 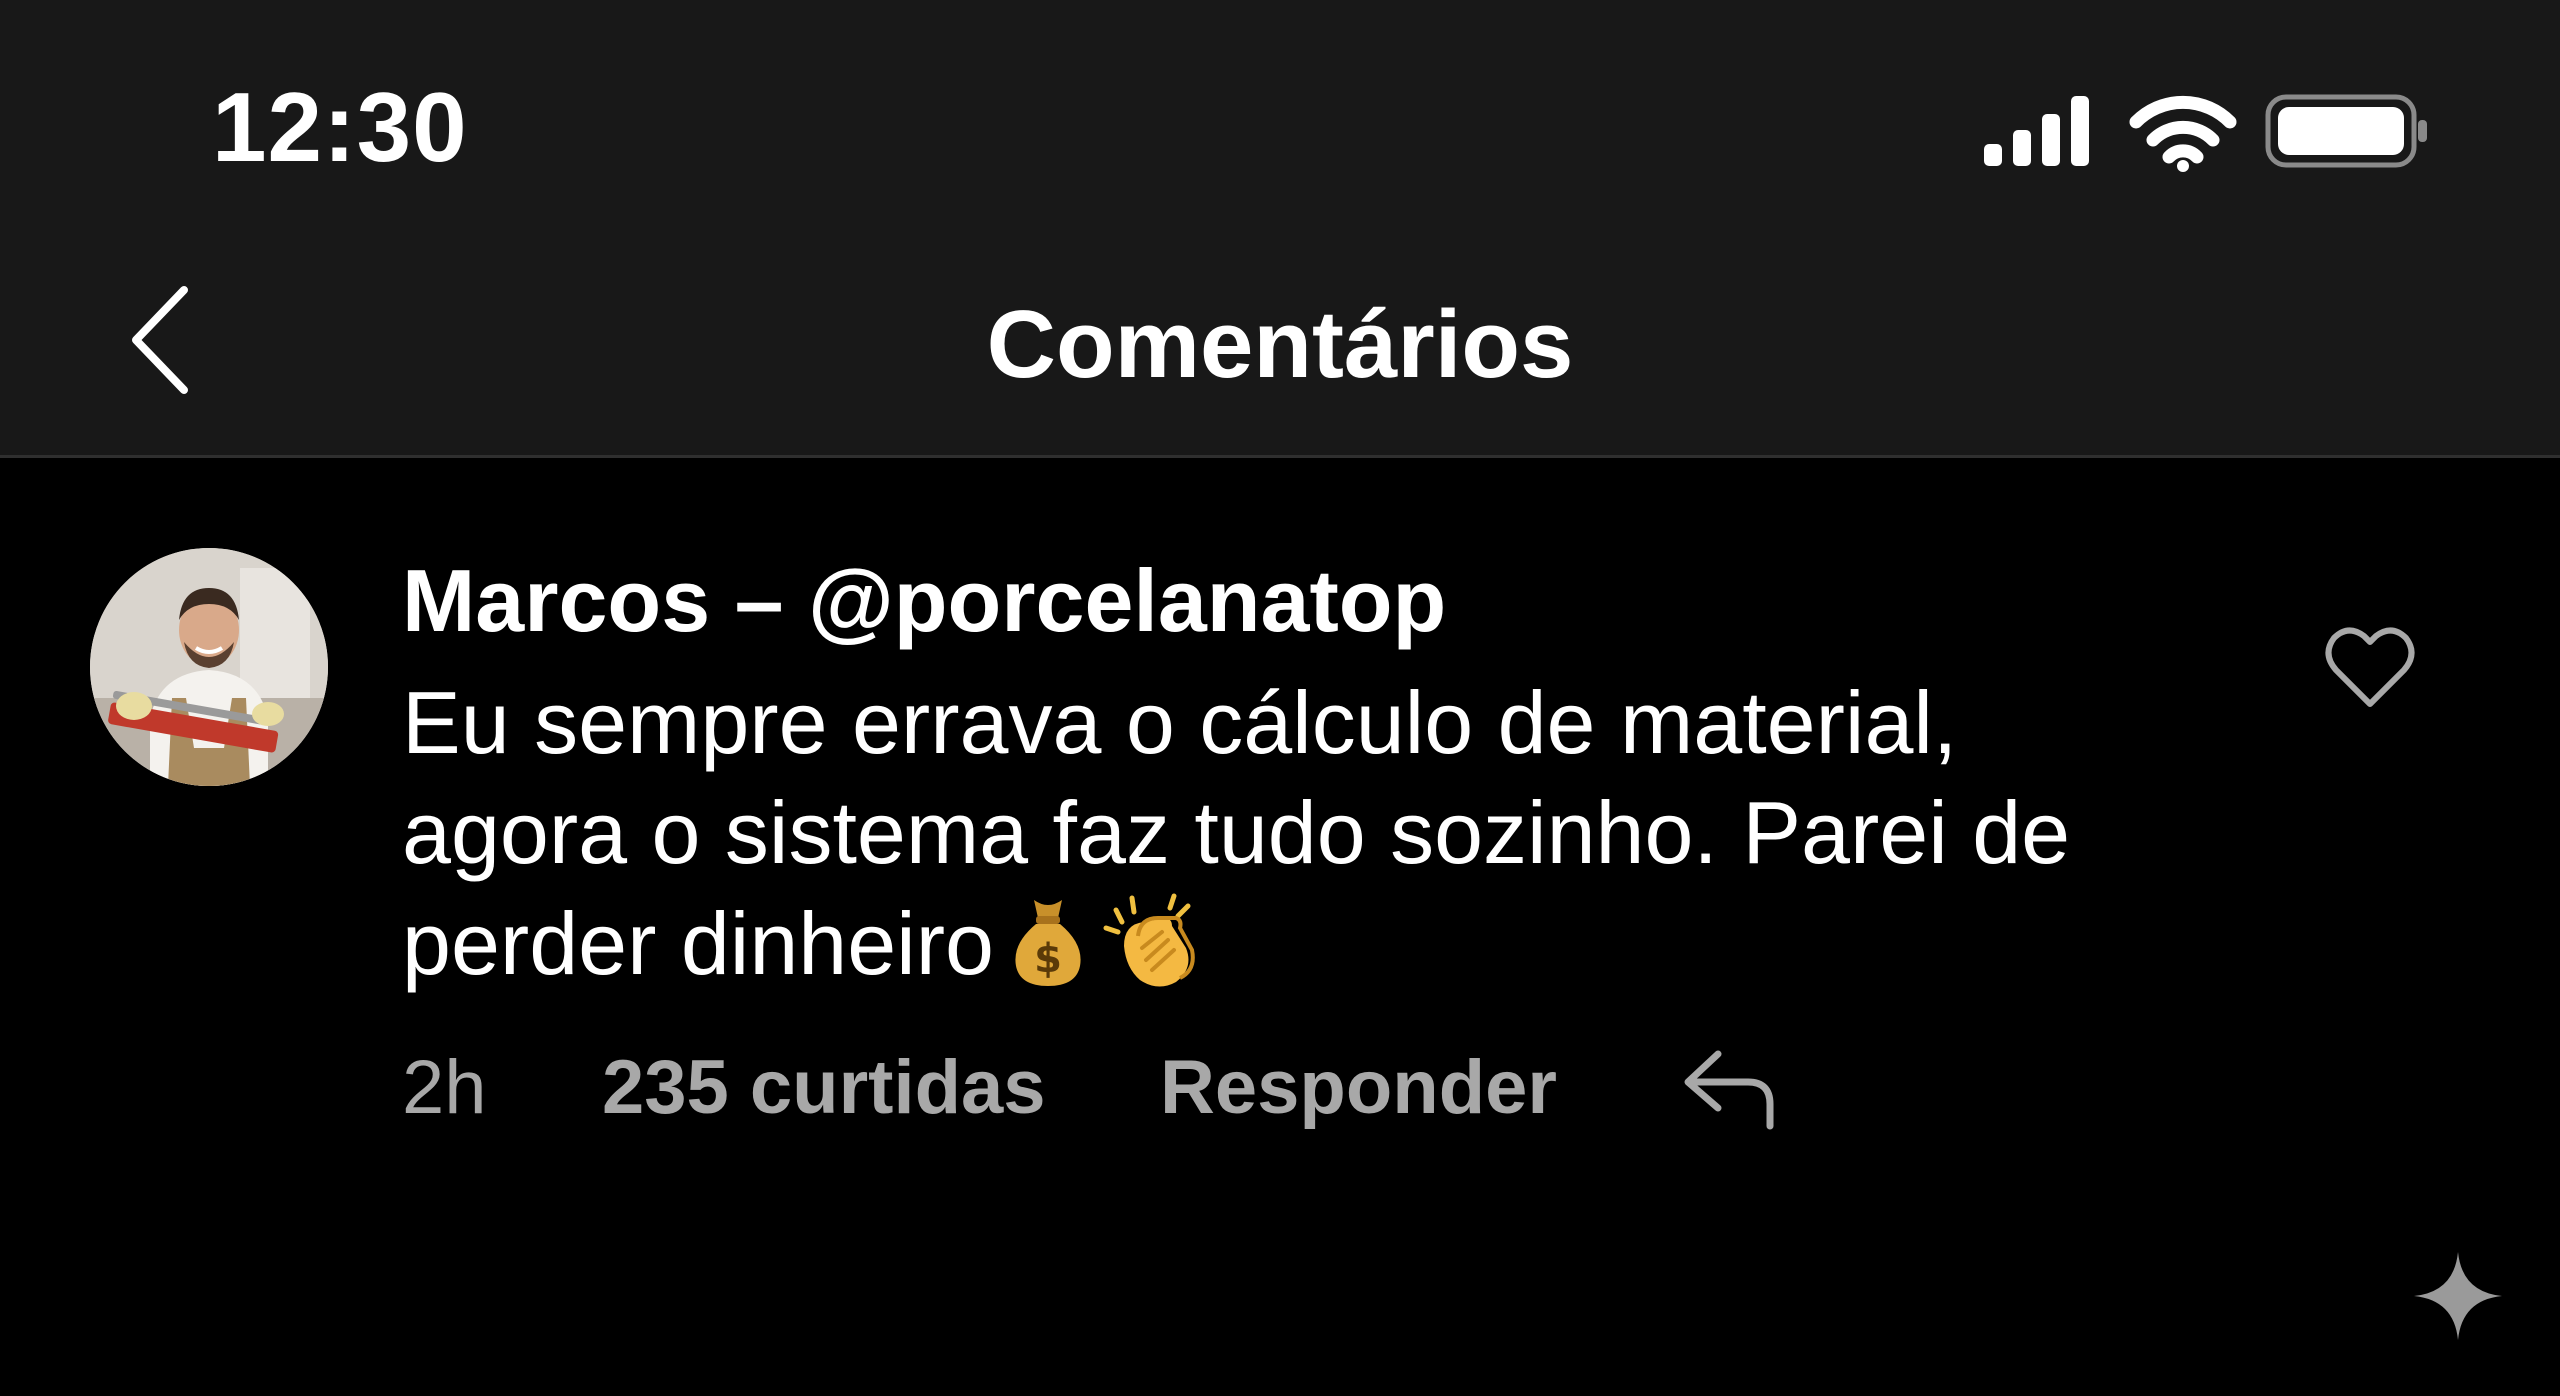 I want to click on signal-icon, so click(x=2036, y=131).